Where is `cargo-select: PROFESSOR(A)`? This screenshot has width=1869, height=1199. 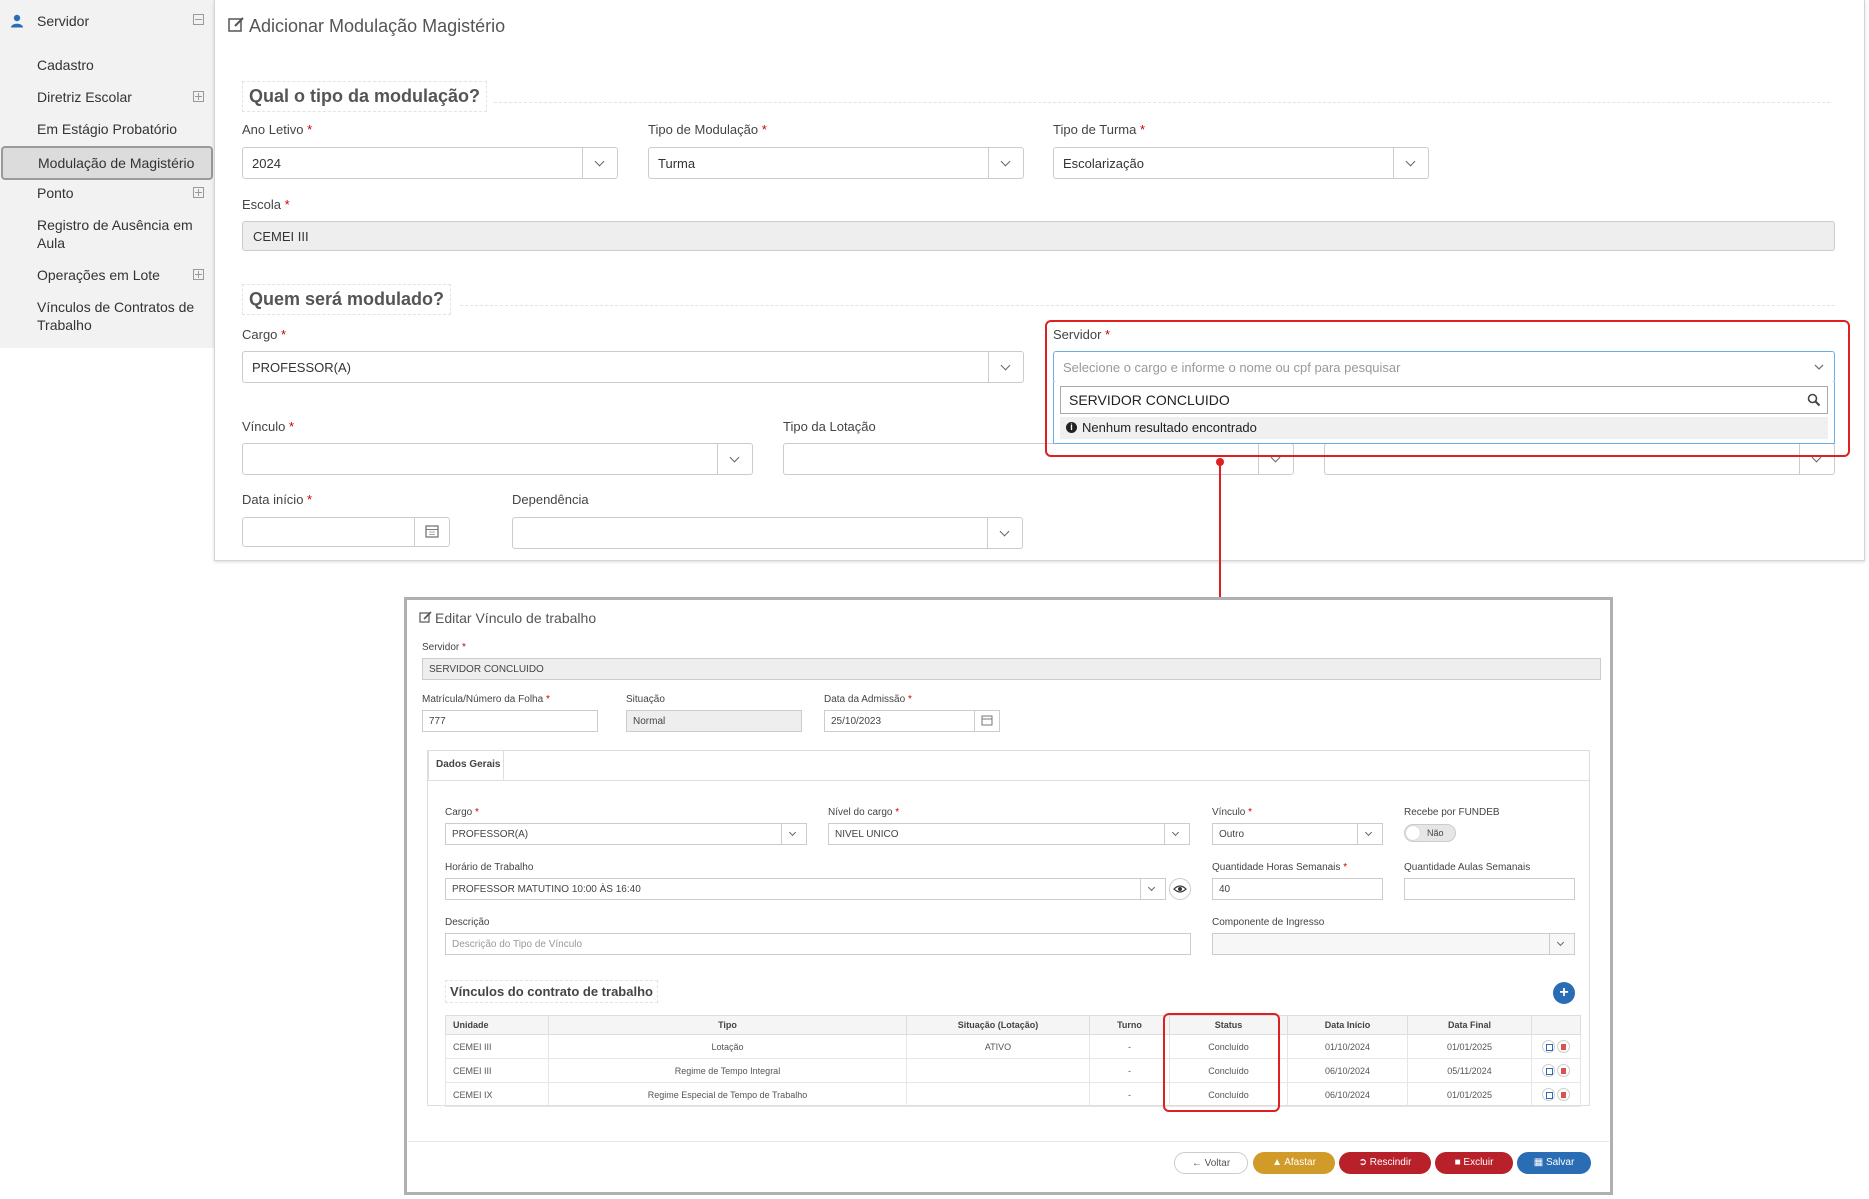 cargo-select: PROFESSOR(A) is located at coordinates (633, 367).